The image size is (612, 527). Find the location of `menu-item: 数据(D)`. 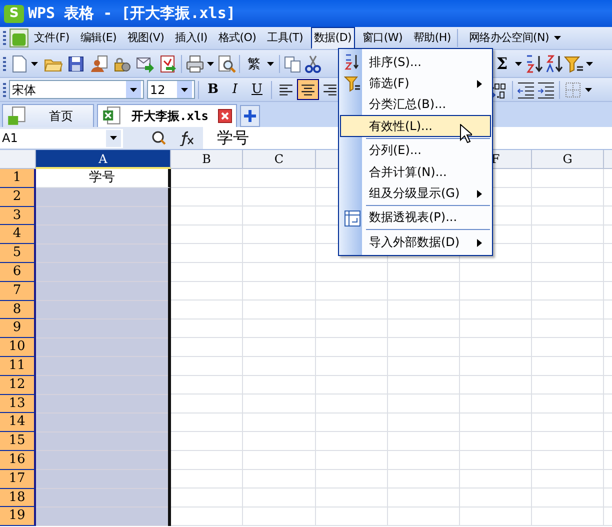

menu-item: 数据(D) is located at coordinates (332, 38).